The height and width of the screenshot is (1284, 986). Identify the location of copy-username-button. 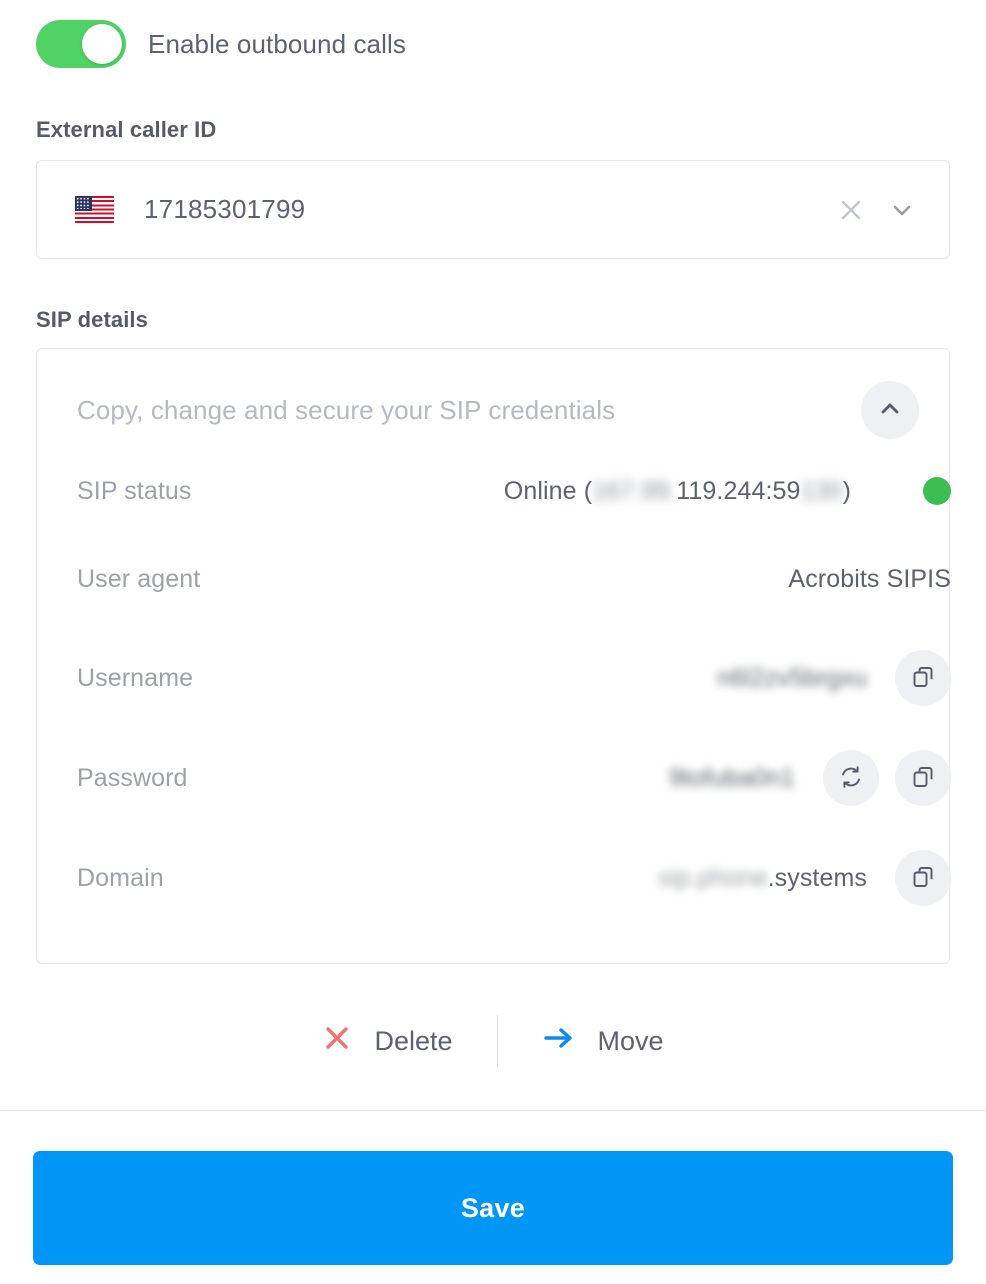
(923, 678).